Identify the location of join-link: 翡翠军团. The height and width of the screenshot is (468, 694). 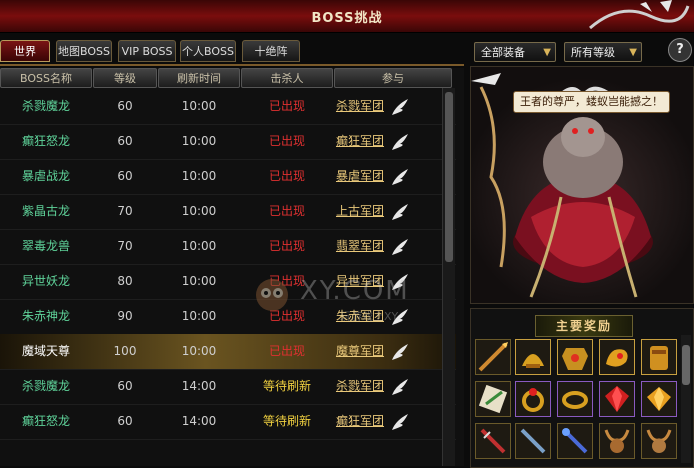
(360, 246).